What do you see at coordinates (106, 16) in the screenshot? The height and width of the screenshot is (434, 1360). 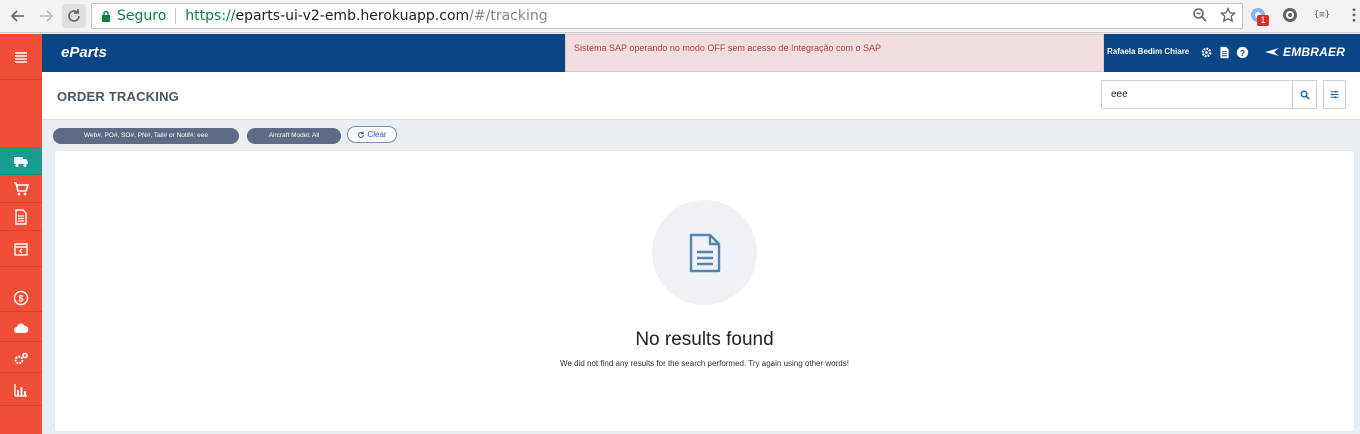 I see `lock-icon` at bounding box center [106, 16].